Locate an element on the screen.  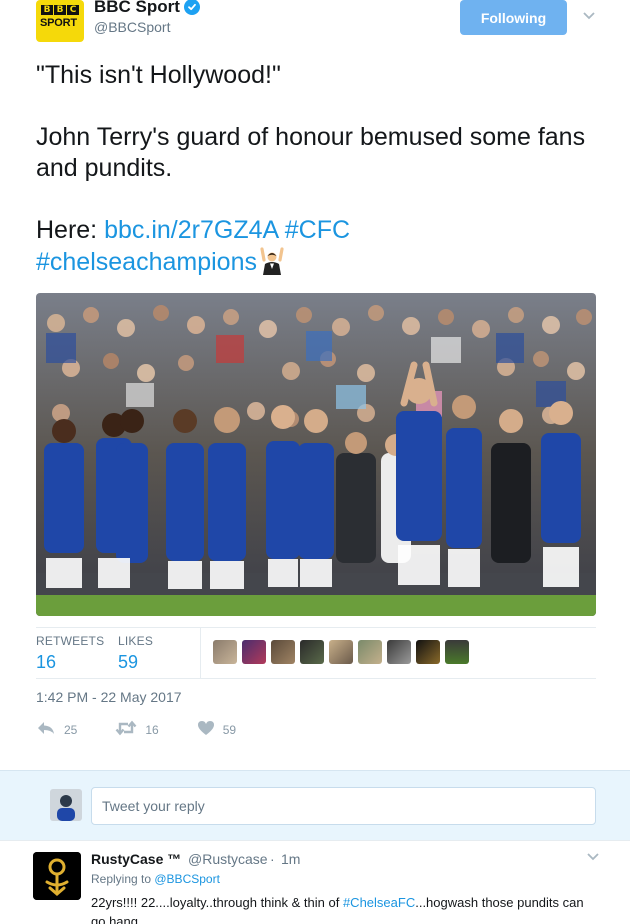
hashtag-cfc: #CFC is located at coordinates (317, 230).